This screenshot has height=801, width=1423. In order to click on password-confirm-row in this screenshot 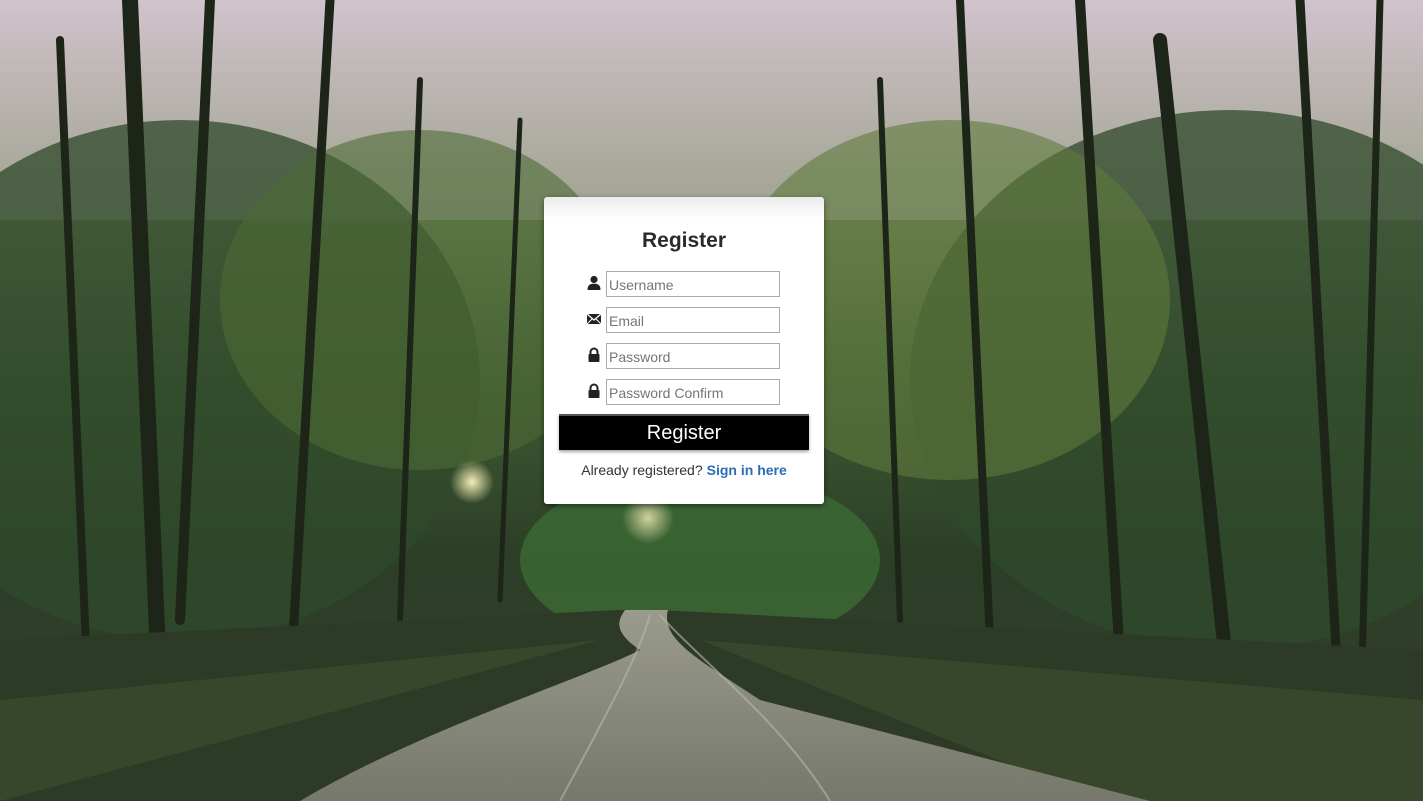, I will do `click(682, 392)`.